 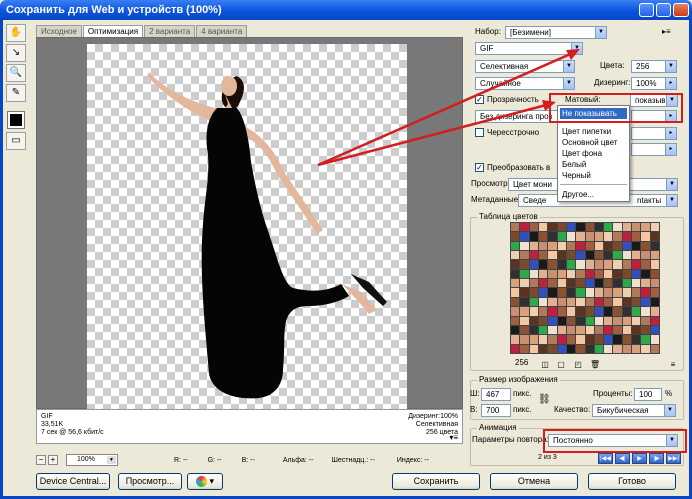 What do you see at coordinates (16, 141) in the screenshot?
I see `toggle-slices-icon: ▭` at bounding box center [16, 141].